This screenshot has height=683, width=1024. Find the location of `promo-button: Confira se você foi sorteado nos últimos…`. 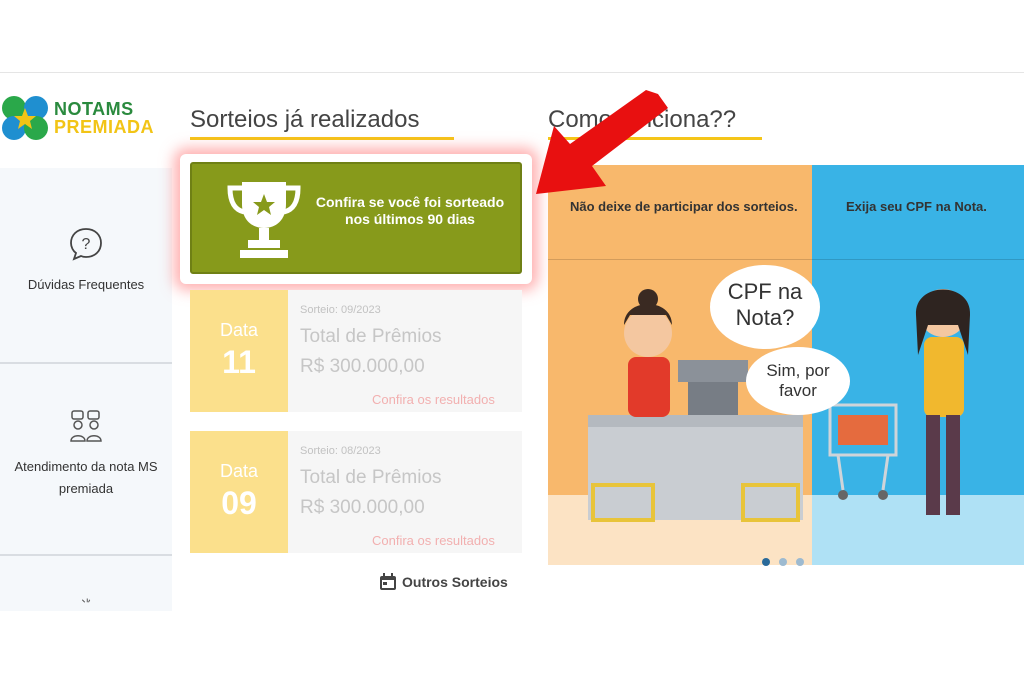

promo-button: Confira se você foi sorteado nos últimos… is located at coordinates (356, 218).